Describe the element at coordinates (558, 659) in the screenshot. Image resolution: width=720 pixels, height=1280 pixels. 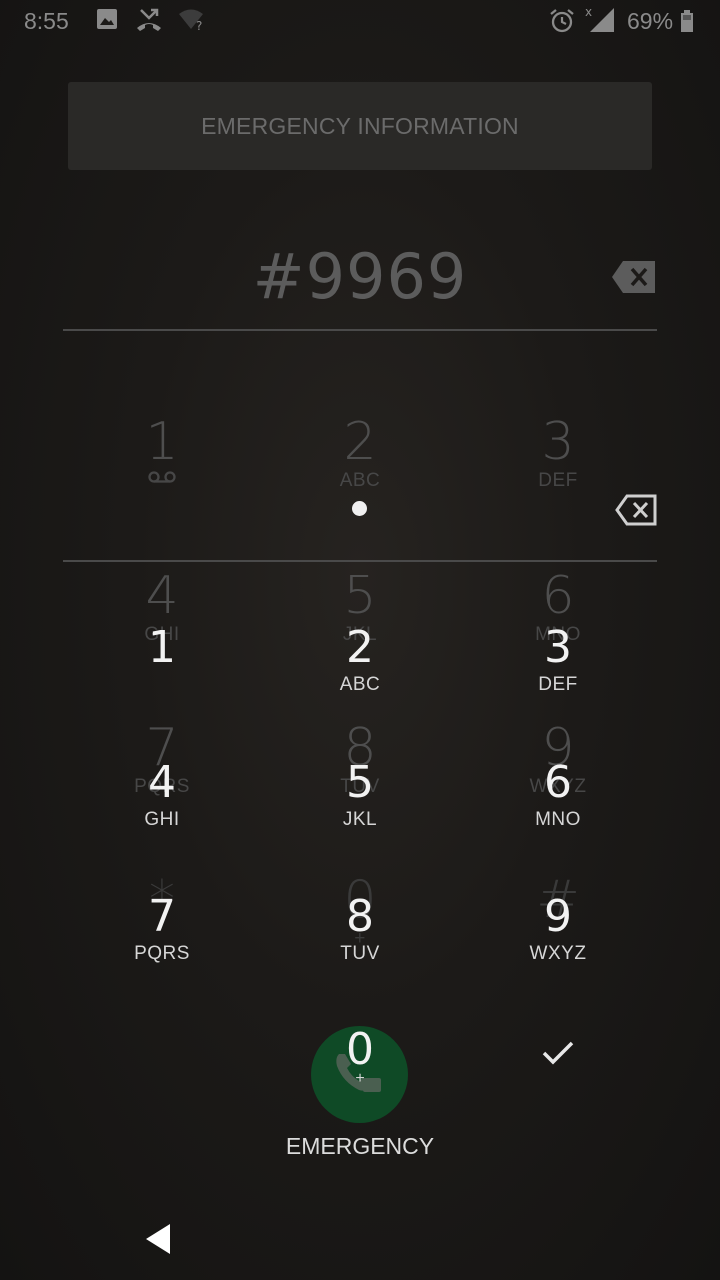
I see `key-3: 3 DEF` at that location.